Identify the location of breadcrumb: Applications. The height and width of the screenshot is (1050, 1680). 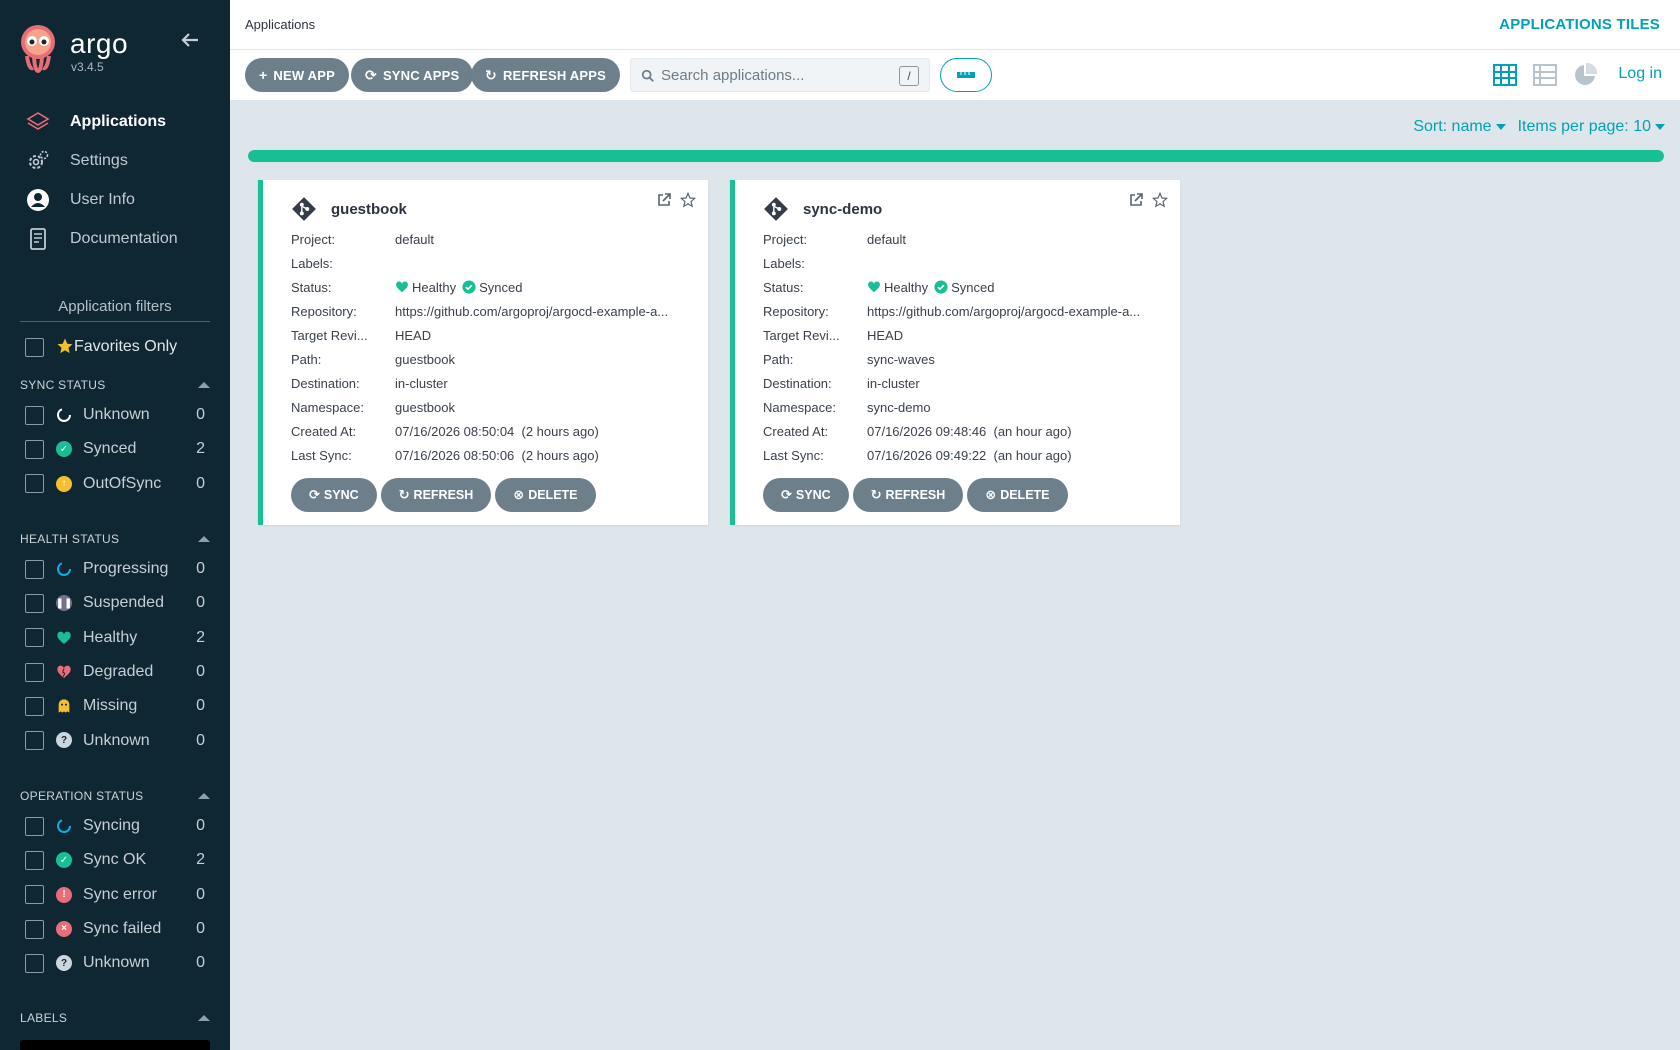
(280, 24).